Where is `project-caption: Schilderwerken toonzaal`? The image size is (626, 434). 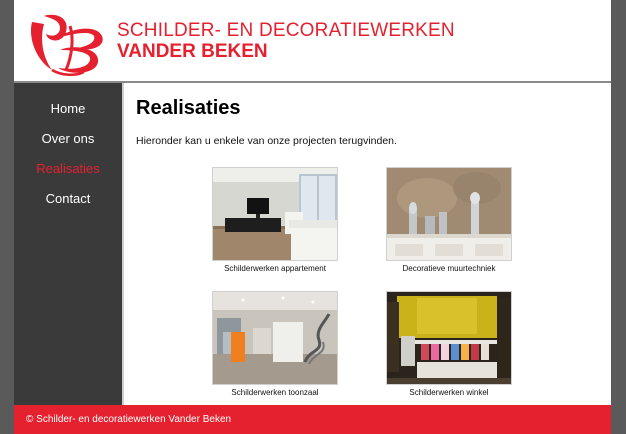
project-caption: Schilderwerken toonzaal is located at coordinates (275, 392).